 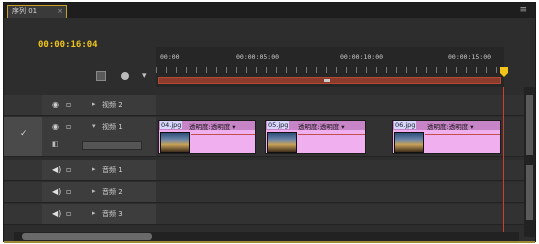 What do you see at coordinates (60, 11) in the screenshot?
I see `close-icon: ×` at bounding box center [60, 11].